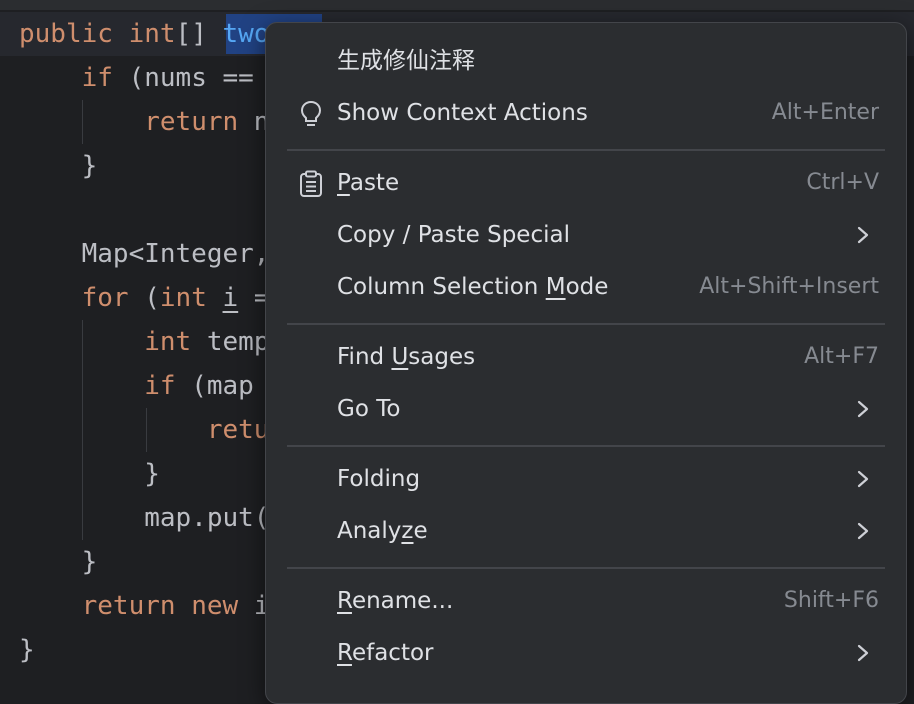 Image resolution: width=914 pixels, height=704 pixels. Describe the element at coordinates (214, 386) in the screenshot. I see `code-token: (map` at that location.